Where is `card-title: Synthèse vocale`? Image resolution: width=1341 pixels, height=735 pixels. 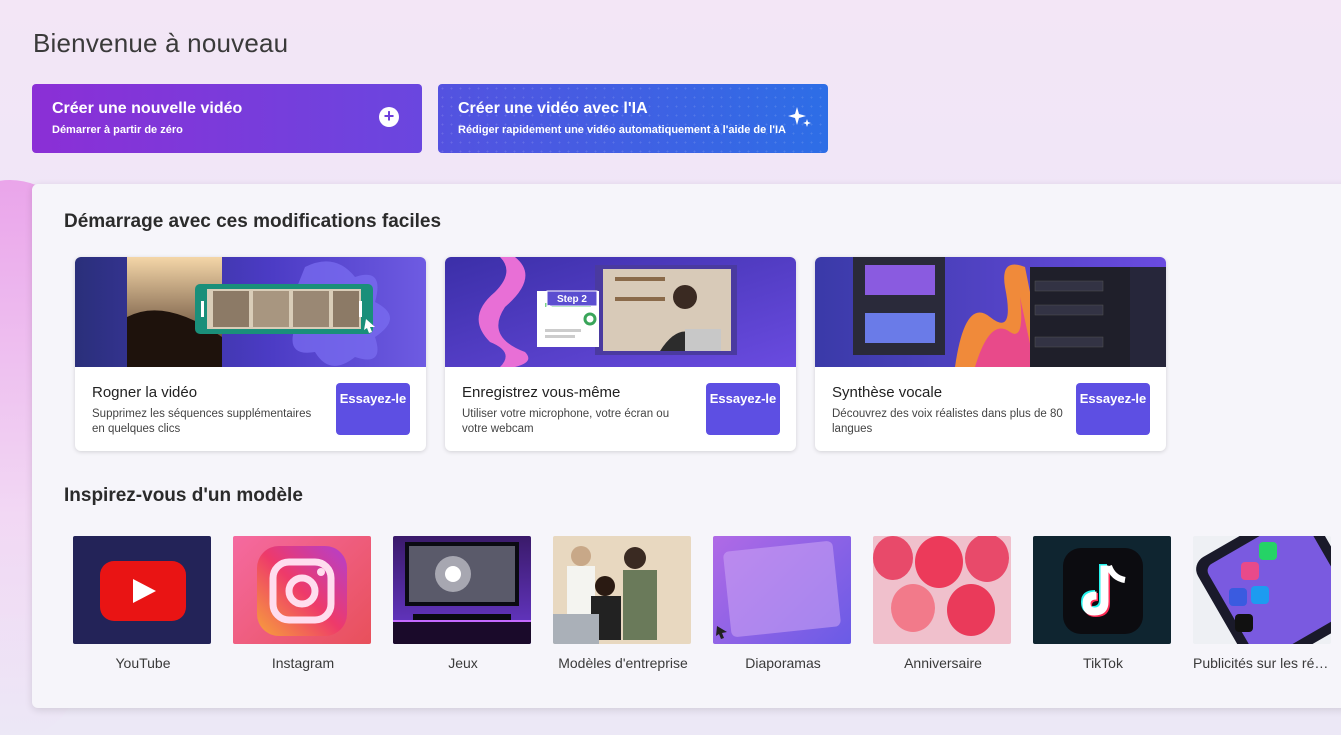 card-title: Synthèse vocale is located at coordinates (887, 392).